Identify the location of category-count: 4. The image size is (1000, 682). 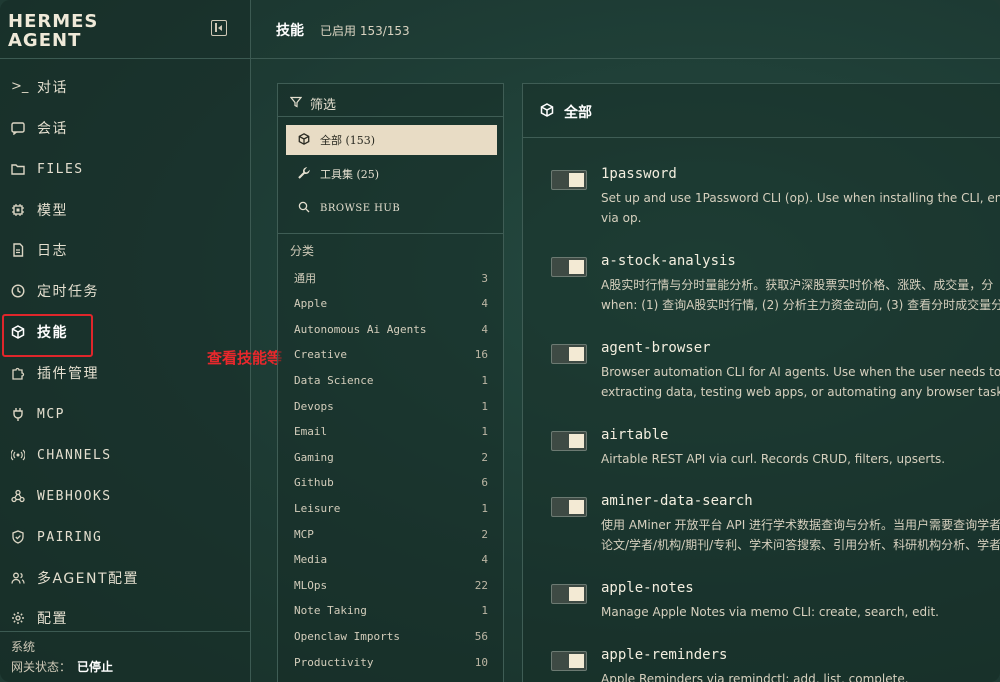
(484, 560).